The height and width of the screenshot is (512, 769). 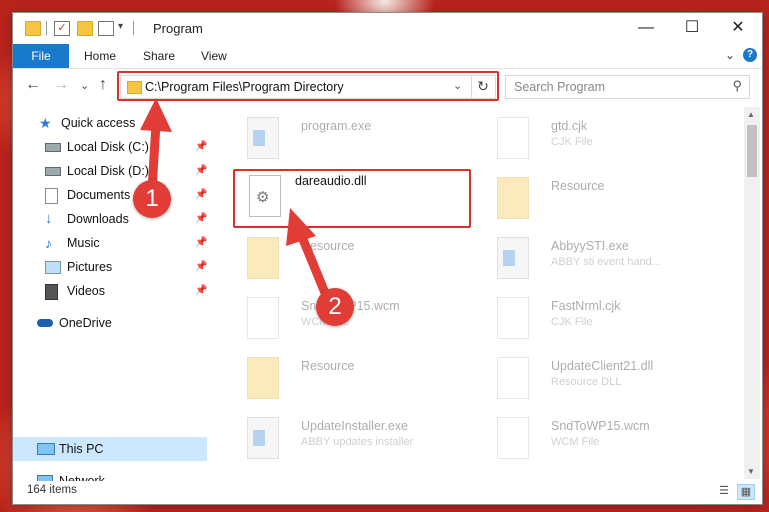 I want to click on tutorial-arrows, so click(x=237, y=204).